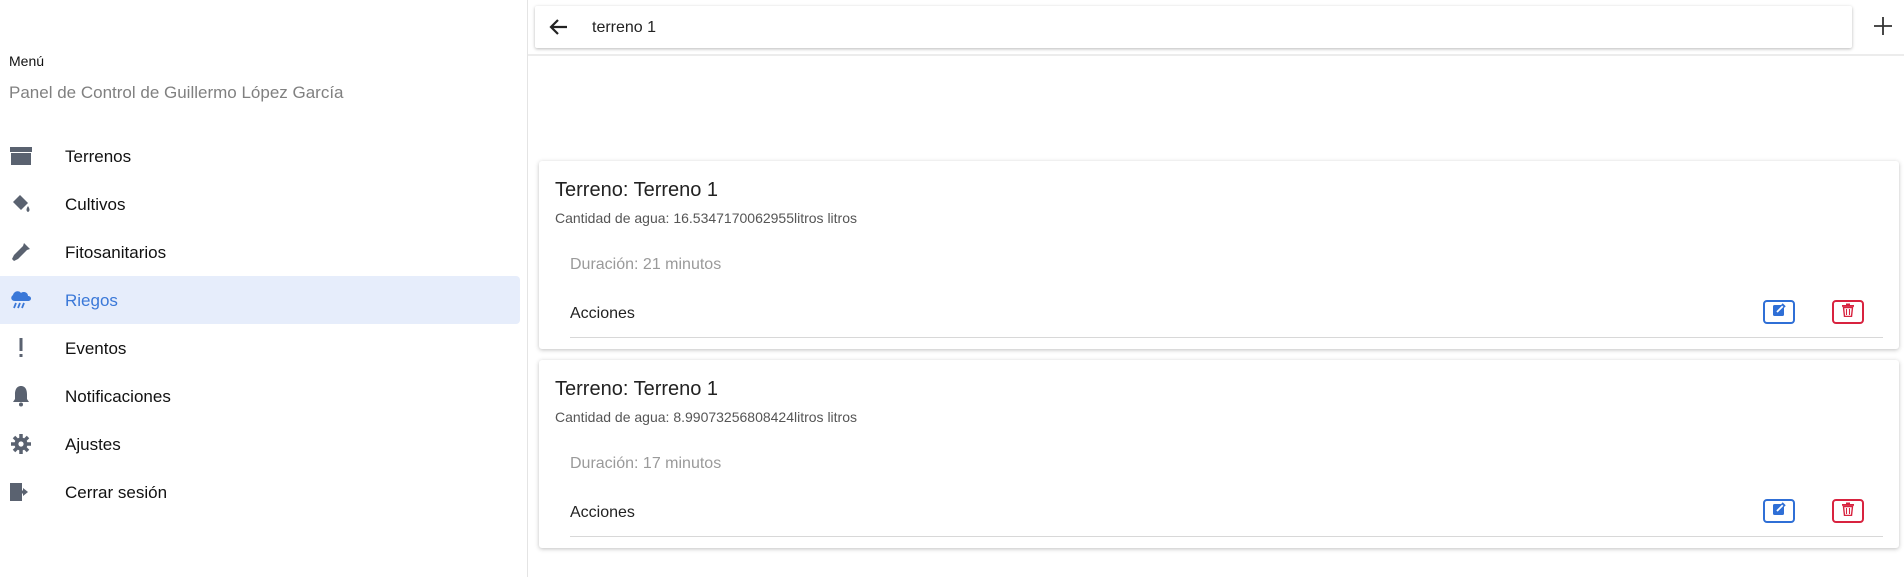 The width and height of the screenshot is (1904, 577). I want to click on duration: Duración: 21 minutos, so click(646, 264).